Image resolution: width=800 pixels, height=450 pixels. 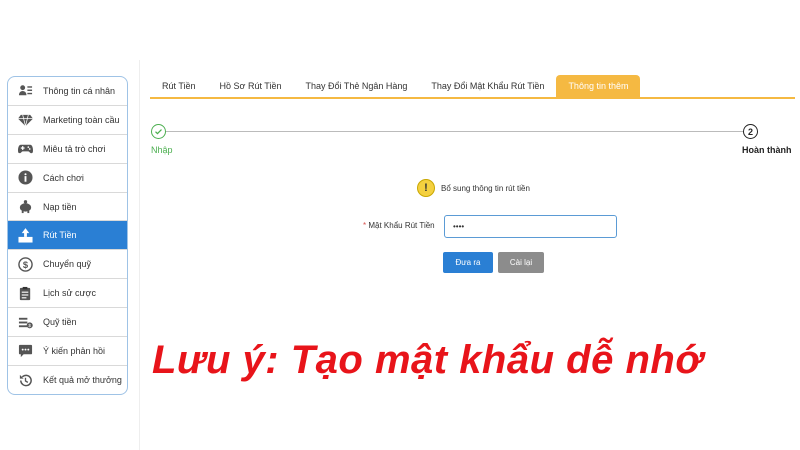 What do you see at coordinates (530, 226) in the screenshot?
I see `withdraw-password-input` at bounding box center [530, 226].